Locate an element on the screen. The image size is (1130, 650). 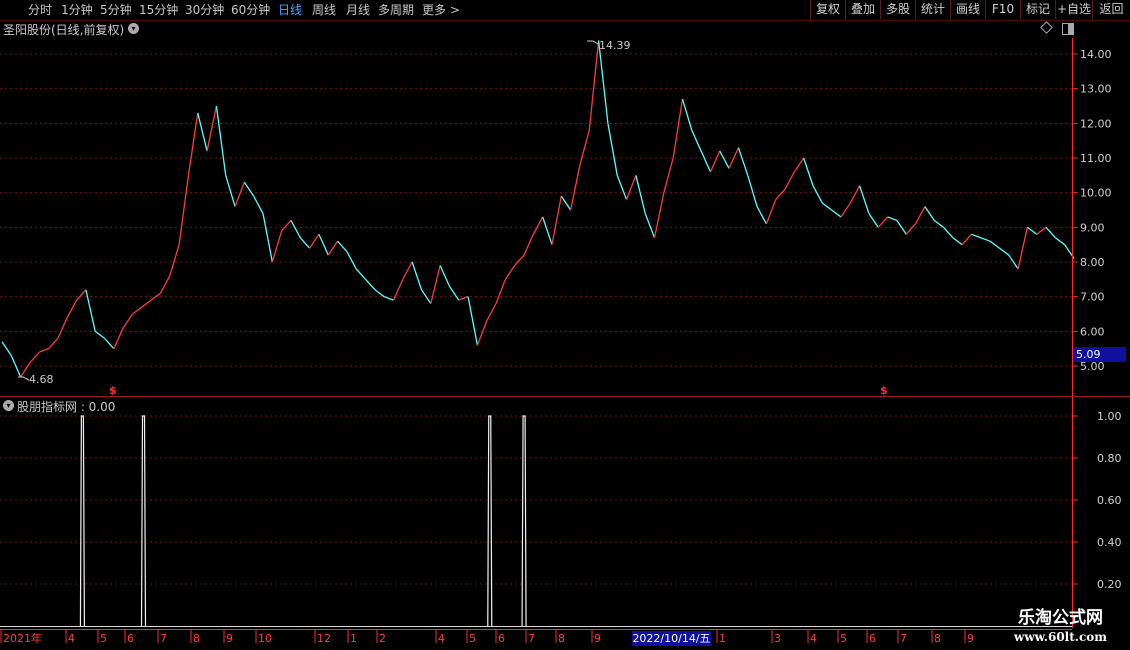
price-tick-label: 10.00 is located at coordinates (1096, 193).